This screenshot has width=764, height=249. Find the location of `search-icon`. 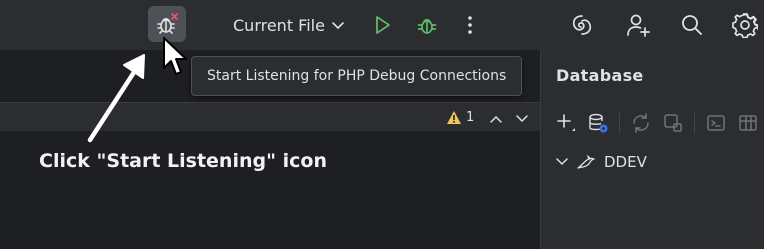

search-icon is located at coordinates (692, 25).